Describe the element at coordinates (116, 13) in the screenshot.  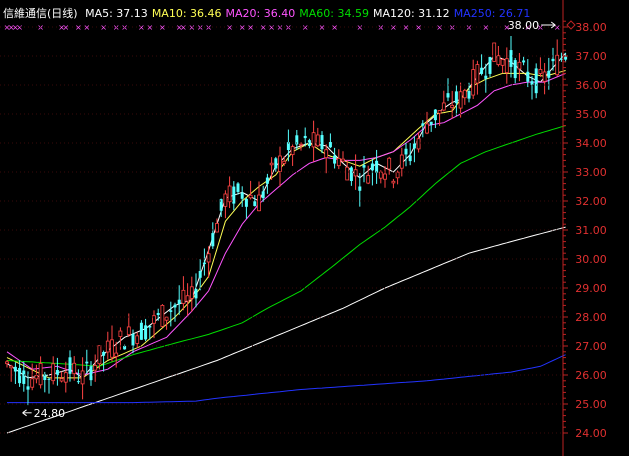
I see `legend-item: MA5: 37.13` at that location.